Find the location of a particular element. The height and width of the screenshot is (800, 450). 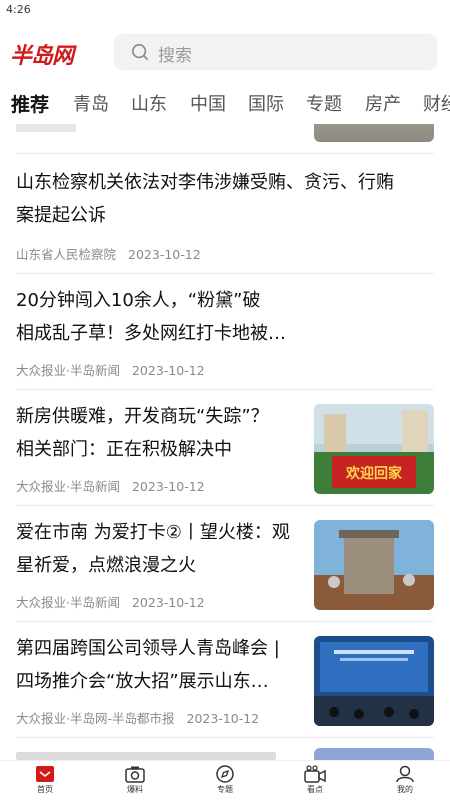

camera-icon is located at coordinates (135, 774).